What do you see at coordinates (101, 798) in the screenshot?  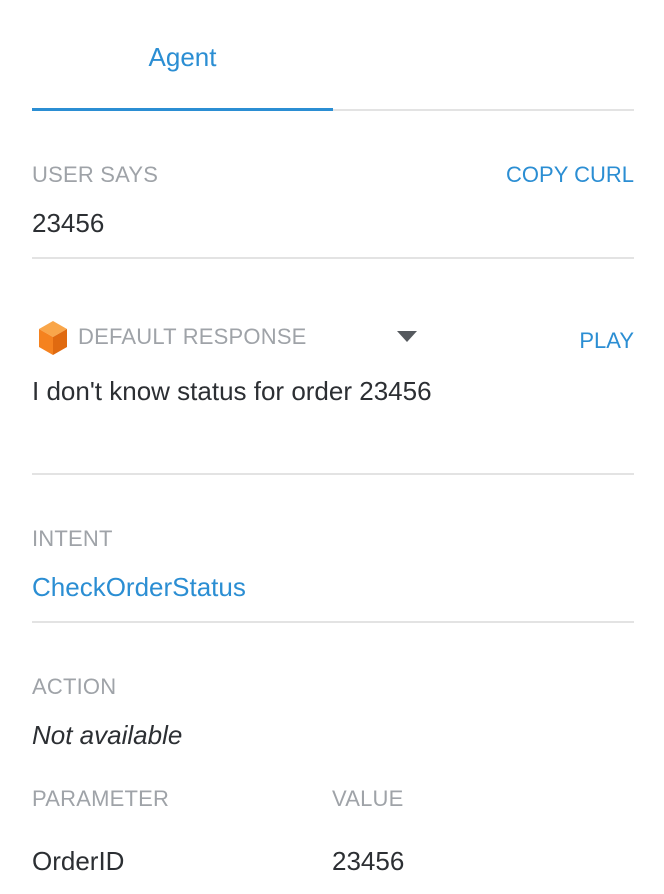 I see `parameter-column-header: PARAMETER` at bounding box center [101, 798].